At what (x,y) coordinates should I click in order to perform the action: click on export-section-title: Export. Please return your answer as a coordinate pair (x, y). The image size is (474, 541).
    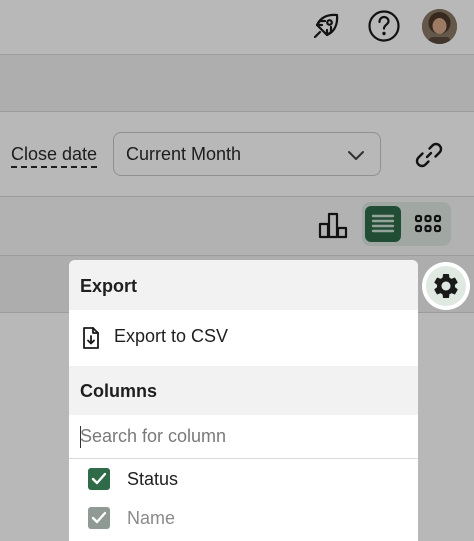
    Looking at the image, I should click on (109, 286).